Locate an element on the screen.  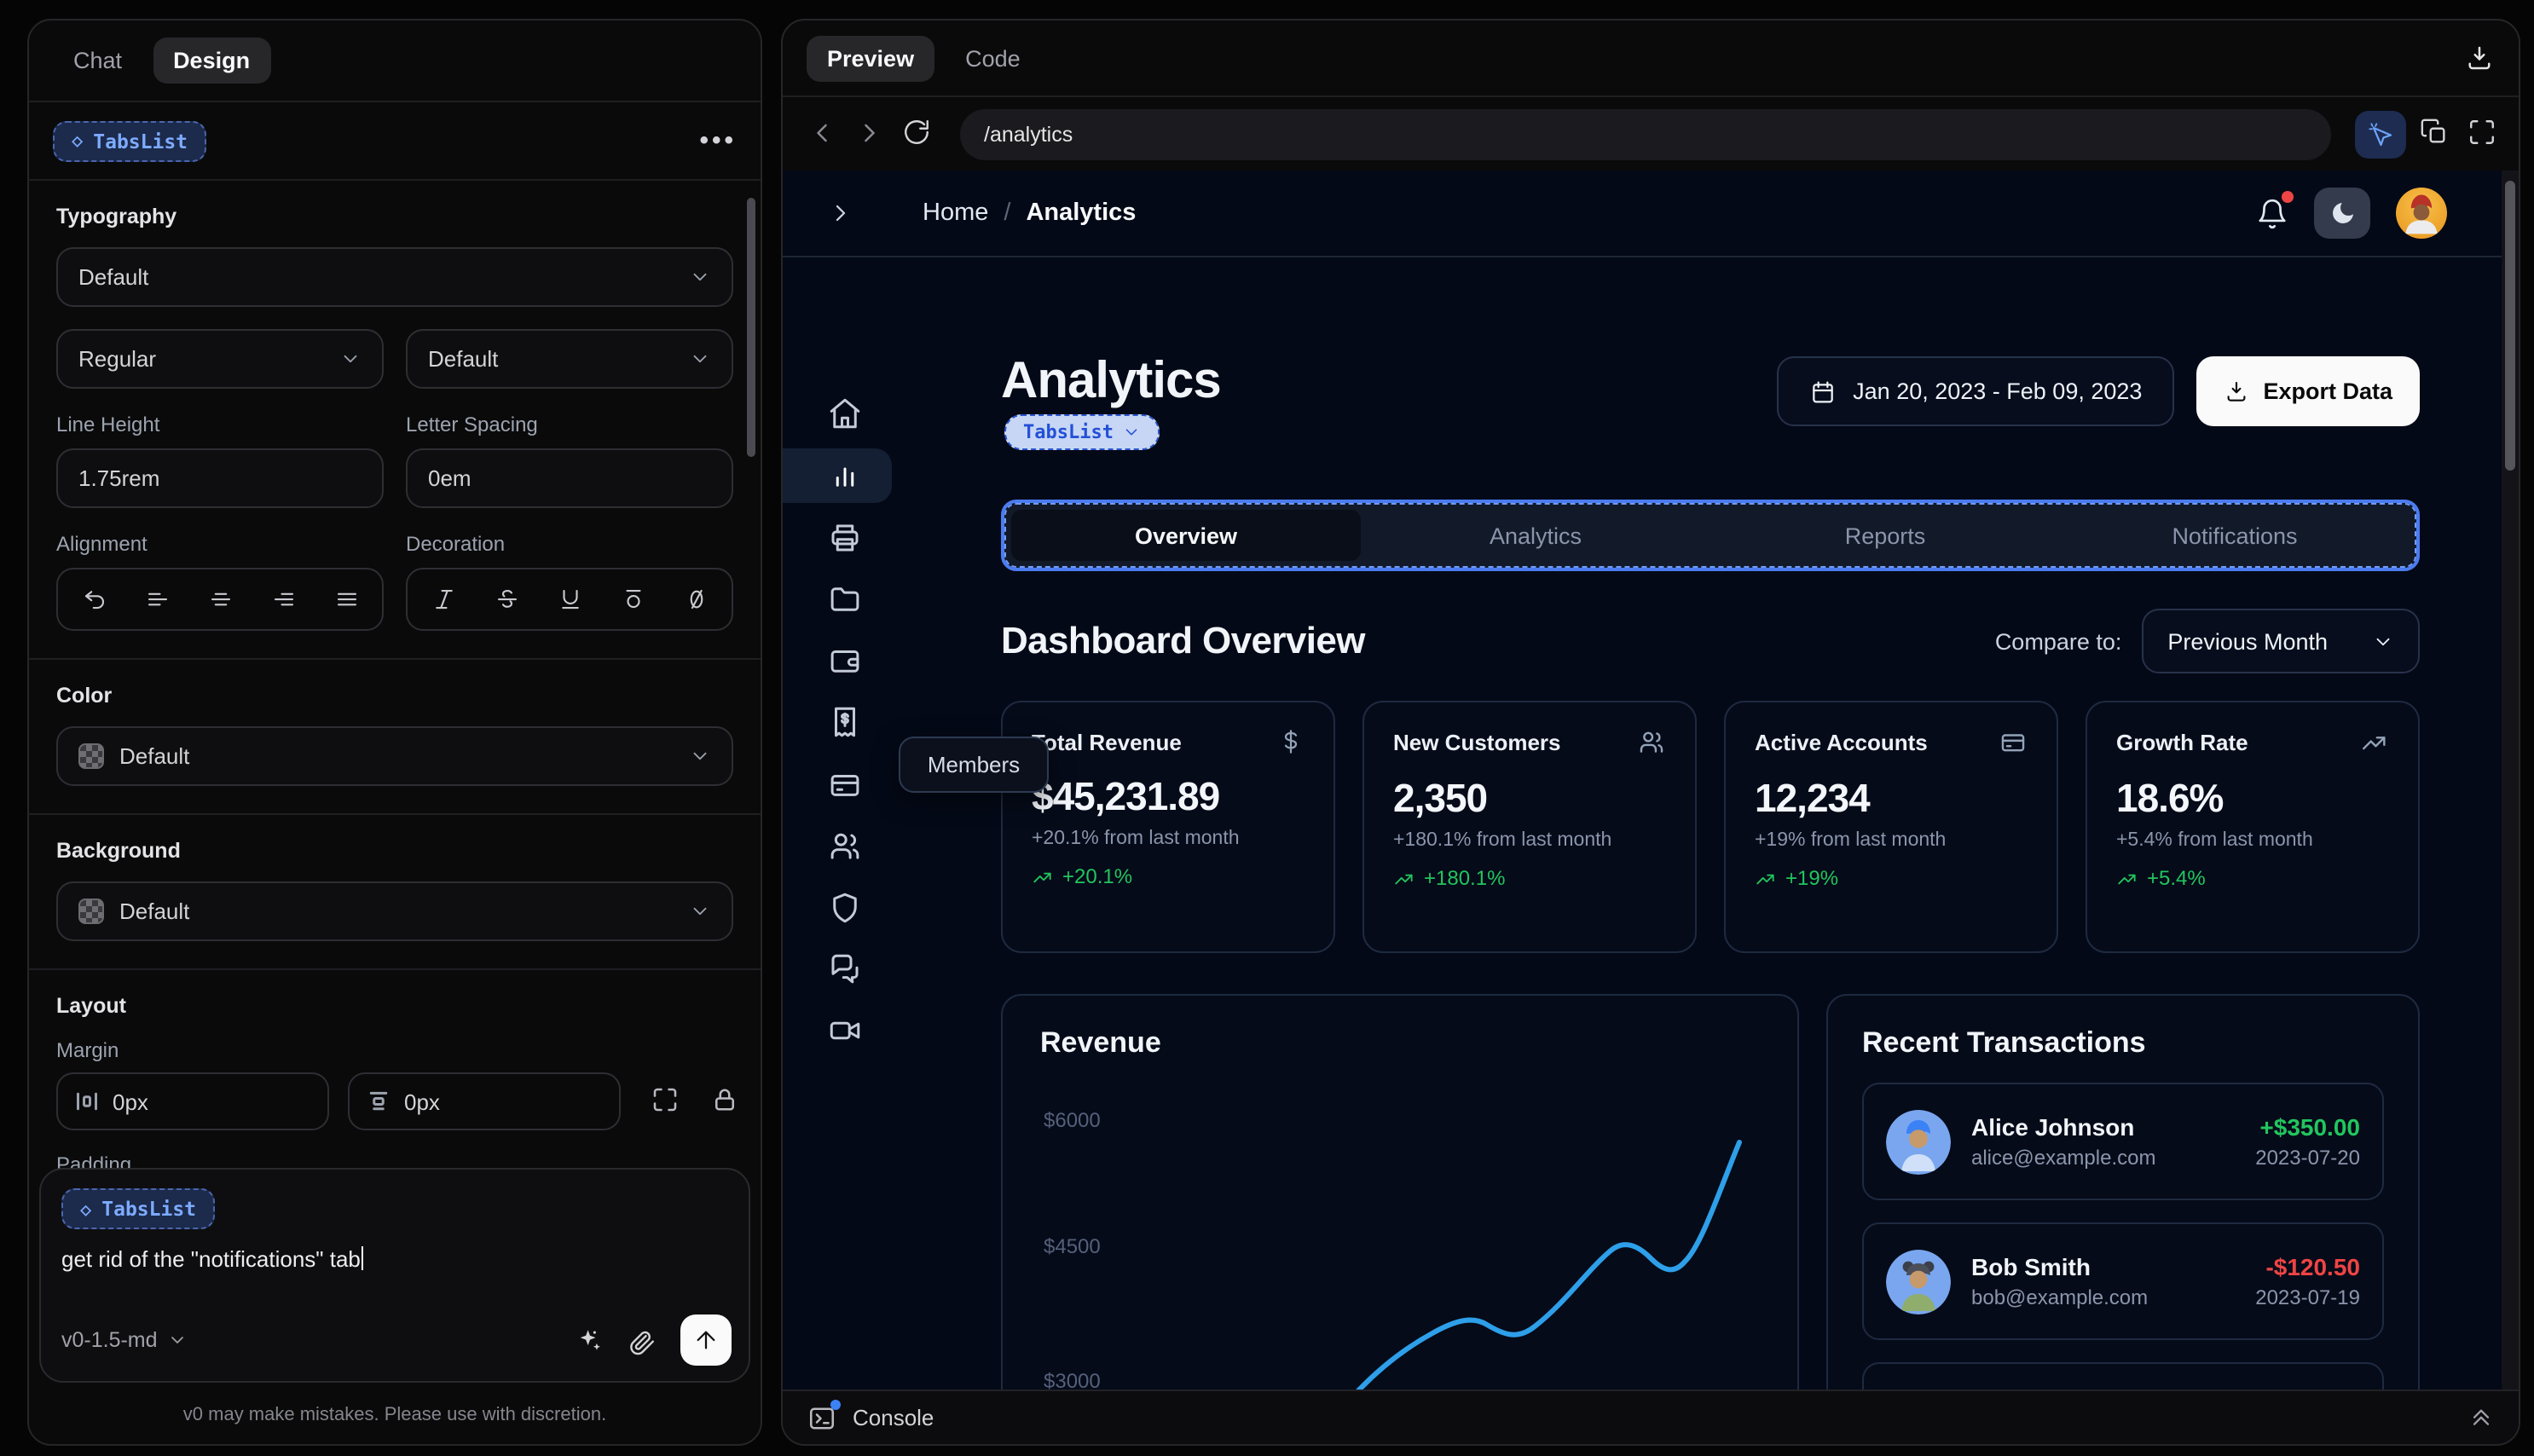
line-height-label: Line Height is located at coordinates (108, 424).